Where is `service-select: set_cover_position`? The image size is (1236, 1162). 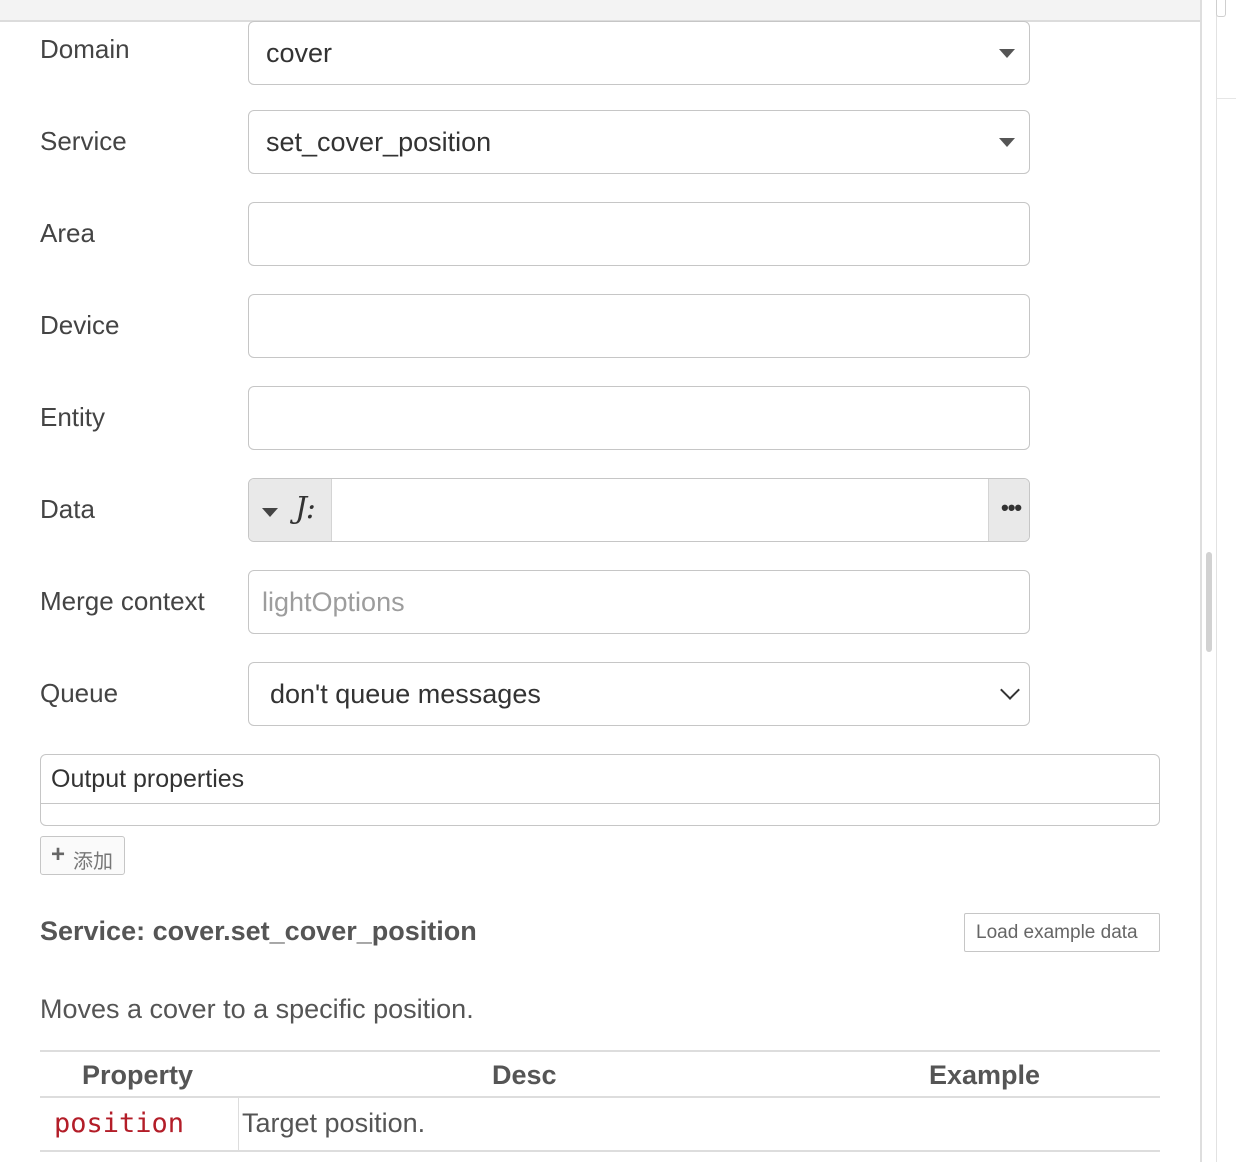 service-select: set_cover_position is located at coordinates (639, 142).